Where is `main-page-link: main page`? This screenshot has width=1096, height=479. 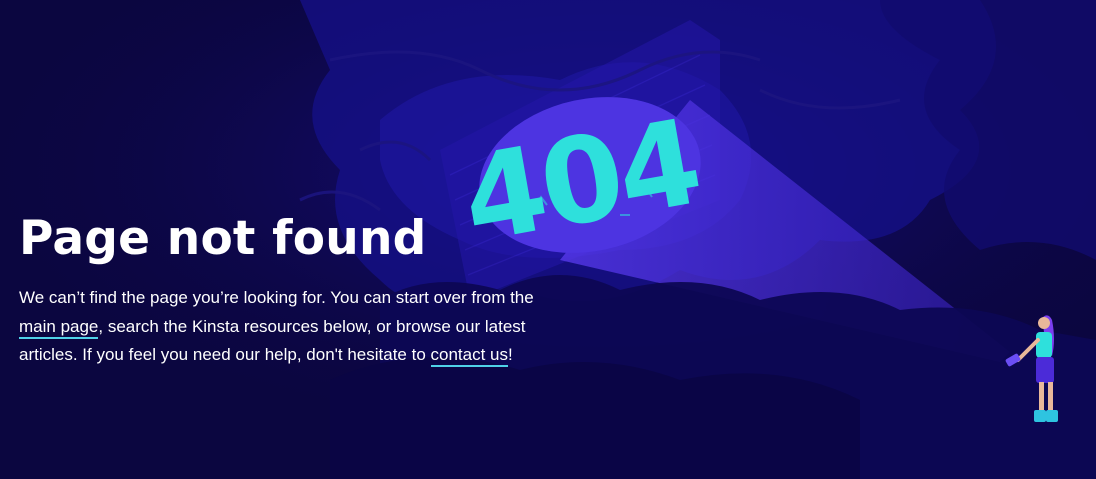 main-page-link: main page is located at coordinates (59, 327).